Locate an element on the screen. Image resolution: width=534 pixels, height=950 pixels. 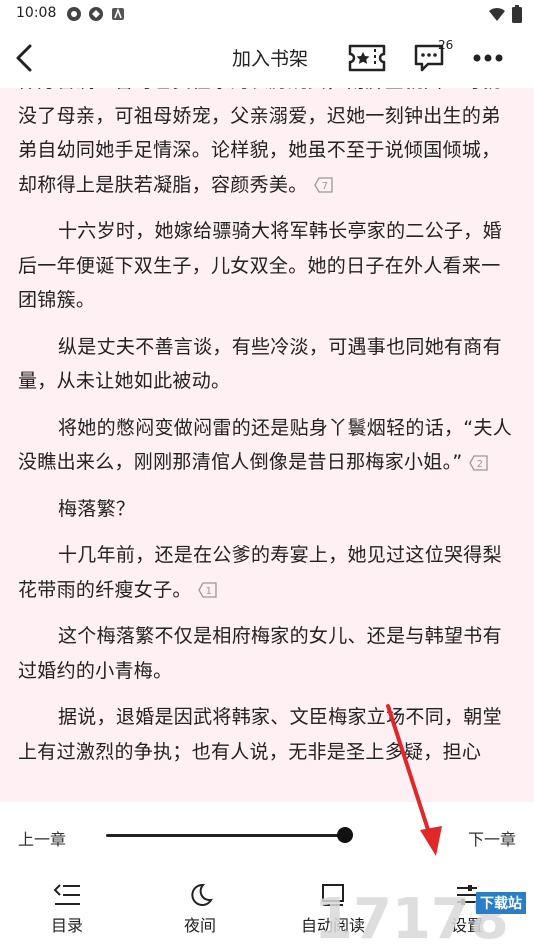
paragraph-comment-count: 7 is located at coordinates (324, 186).